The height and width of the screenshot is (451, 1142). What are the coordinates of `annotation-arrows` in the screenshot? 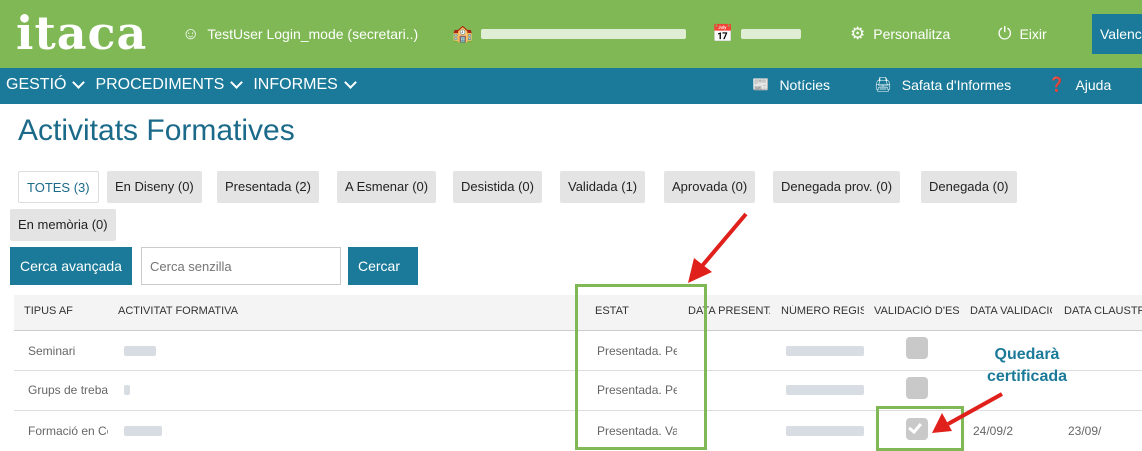 It's located at (845, 322).